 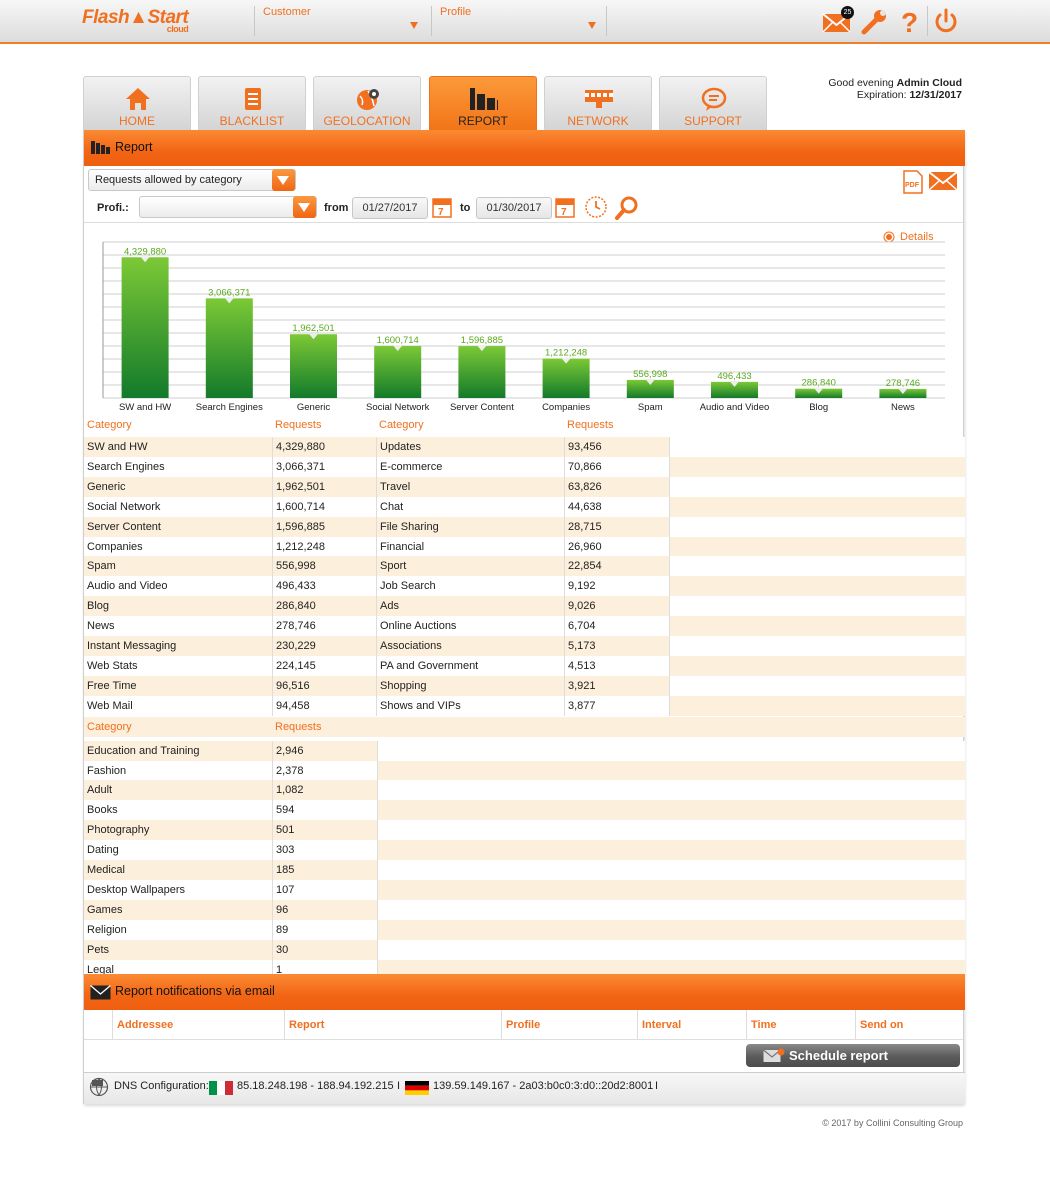 What do you see at coordinates (100, 992) in the screenshot?
I see `mail-icon` at bounding box center [100, 992].